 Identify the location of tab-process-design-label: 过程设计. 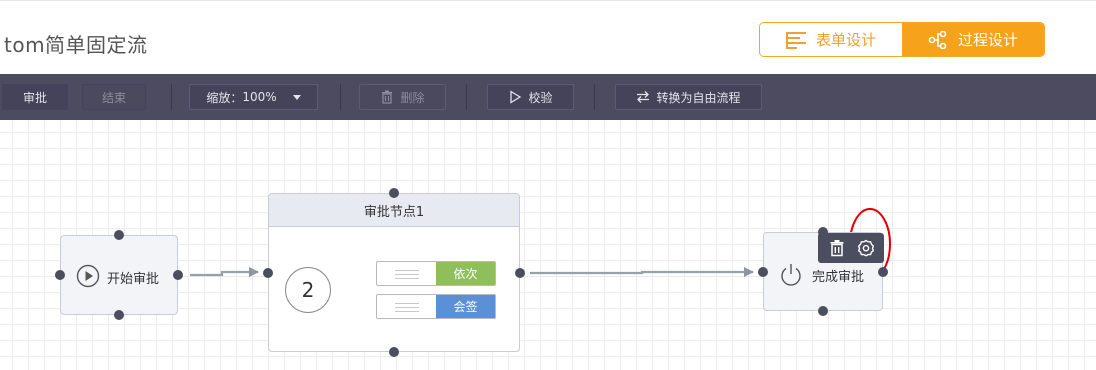
(987, 40).